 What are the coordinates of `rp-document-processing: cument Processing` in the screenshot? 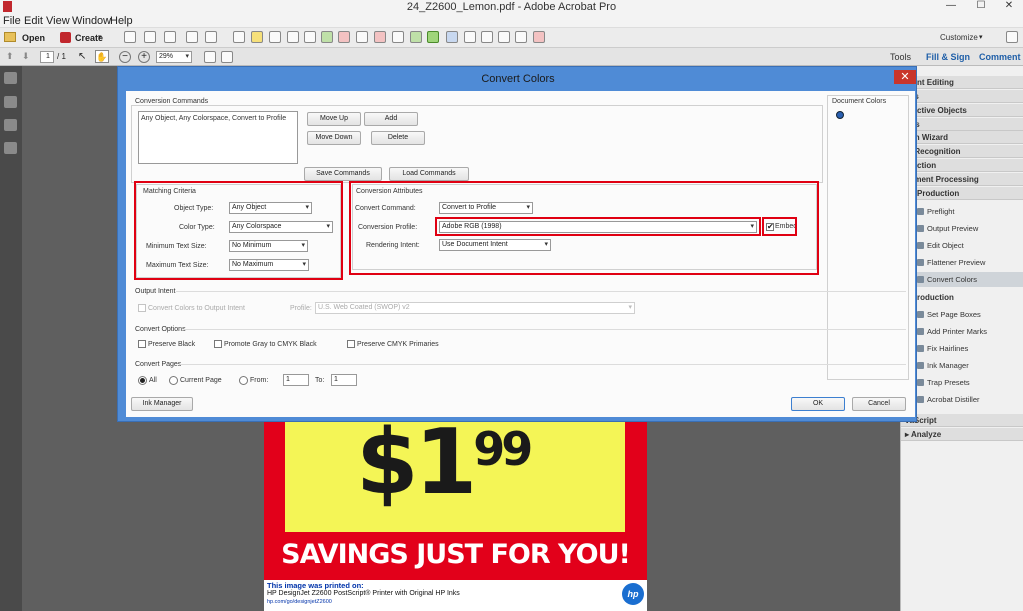 It's located at (962, 179).